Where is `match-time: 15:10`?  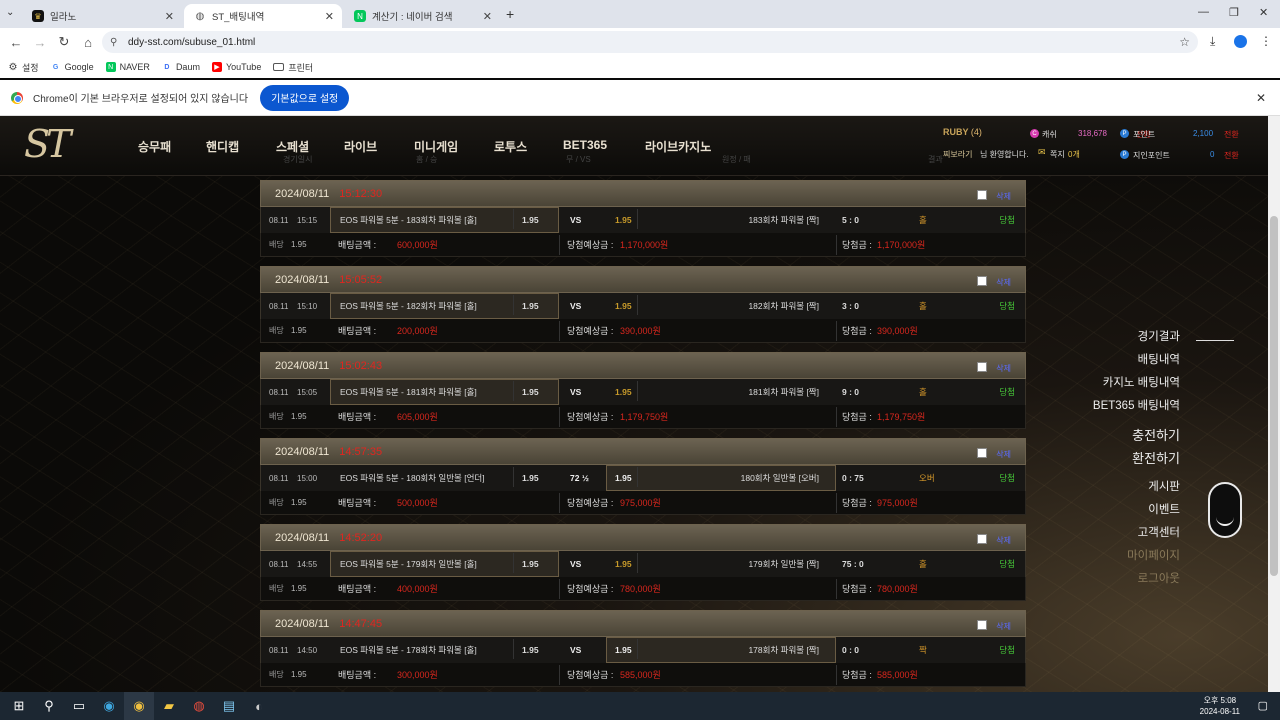
match-time: 15:10 is located at coordinates (307, 306).